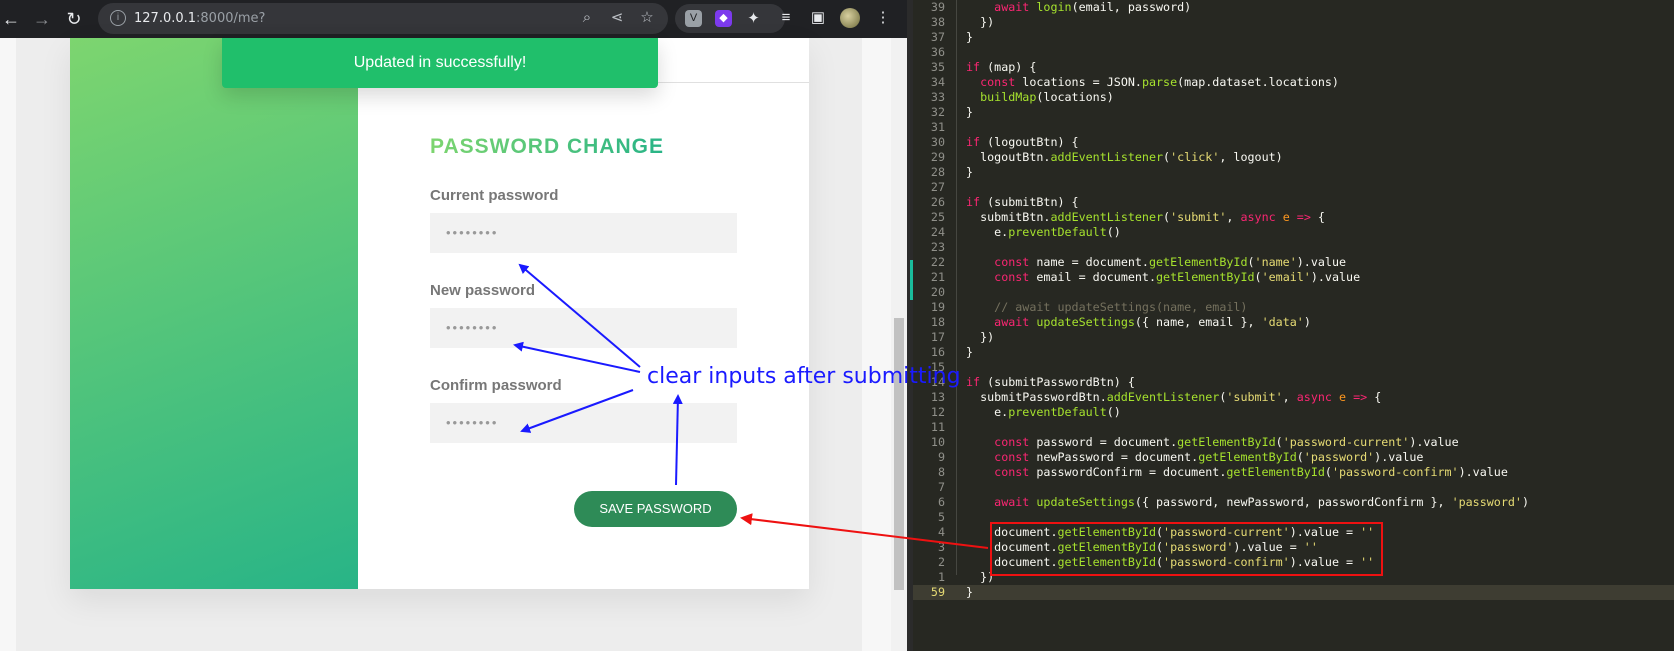 Image resolution: width=1674 pixels, height=651 pixels. I want to click on page-scrollbar, so click(899, 344).